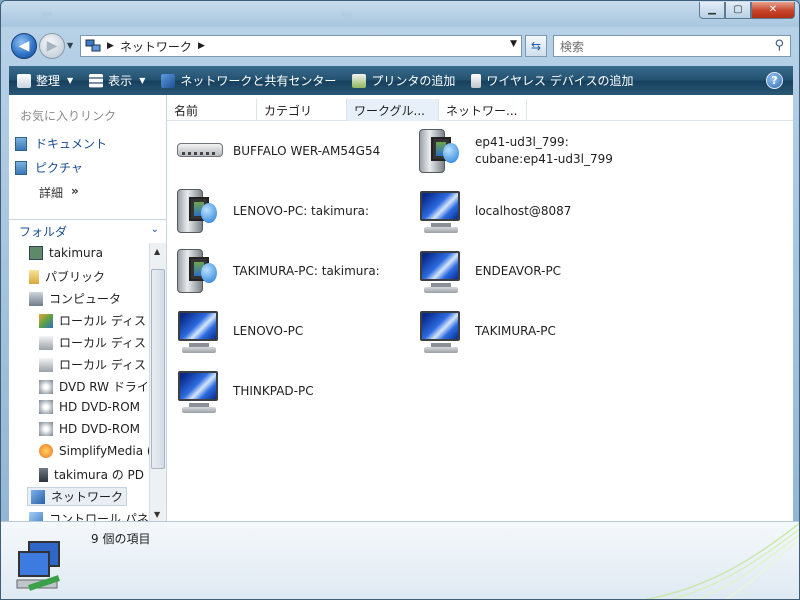 The height and width of the screenshot is (600, 800). What do you see at coordinates (46, 320) in the screenshot?
I see `os-drive-icon` at bounding box center [46, 320].